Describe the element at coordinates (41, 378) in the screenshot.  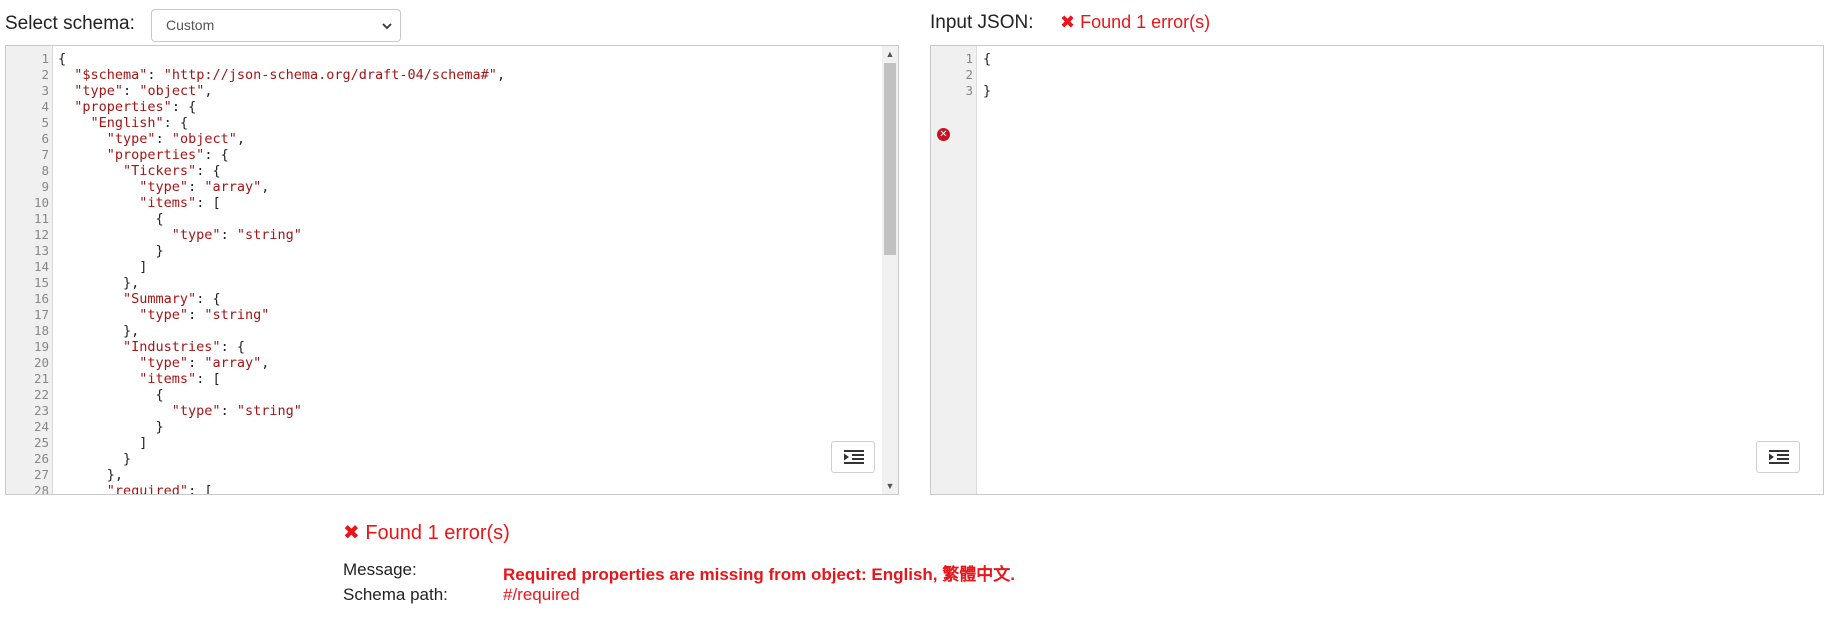
I see `line-number: 21` at that location.